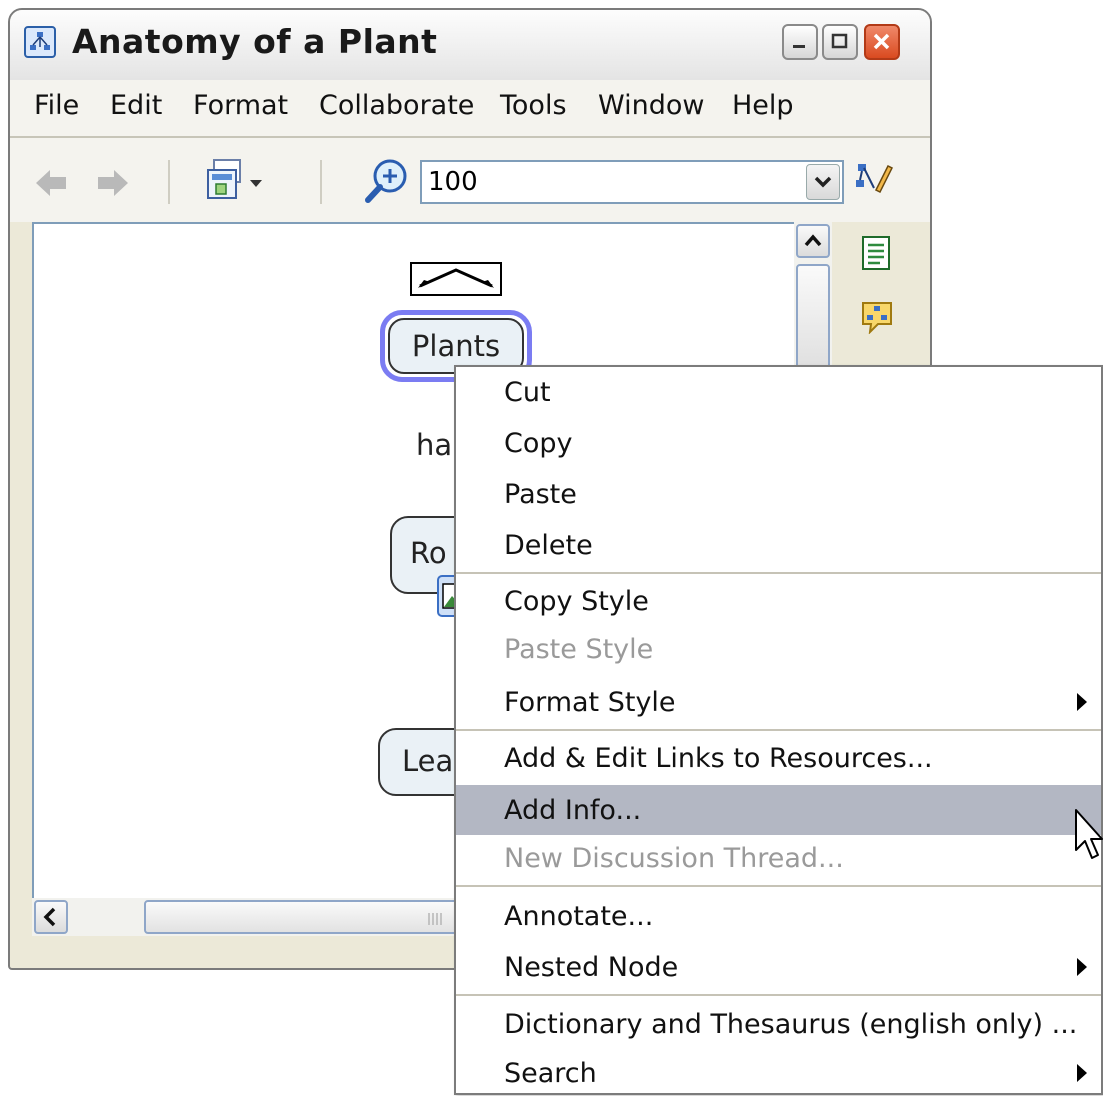 The height and width of the screenshot is (1096, 1103). What do you see at coordinates (632, 182) in the screenshot?
I see `zoom-combobox: 100` at bounding box center [632, 182].